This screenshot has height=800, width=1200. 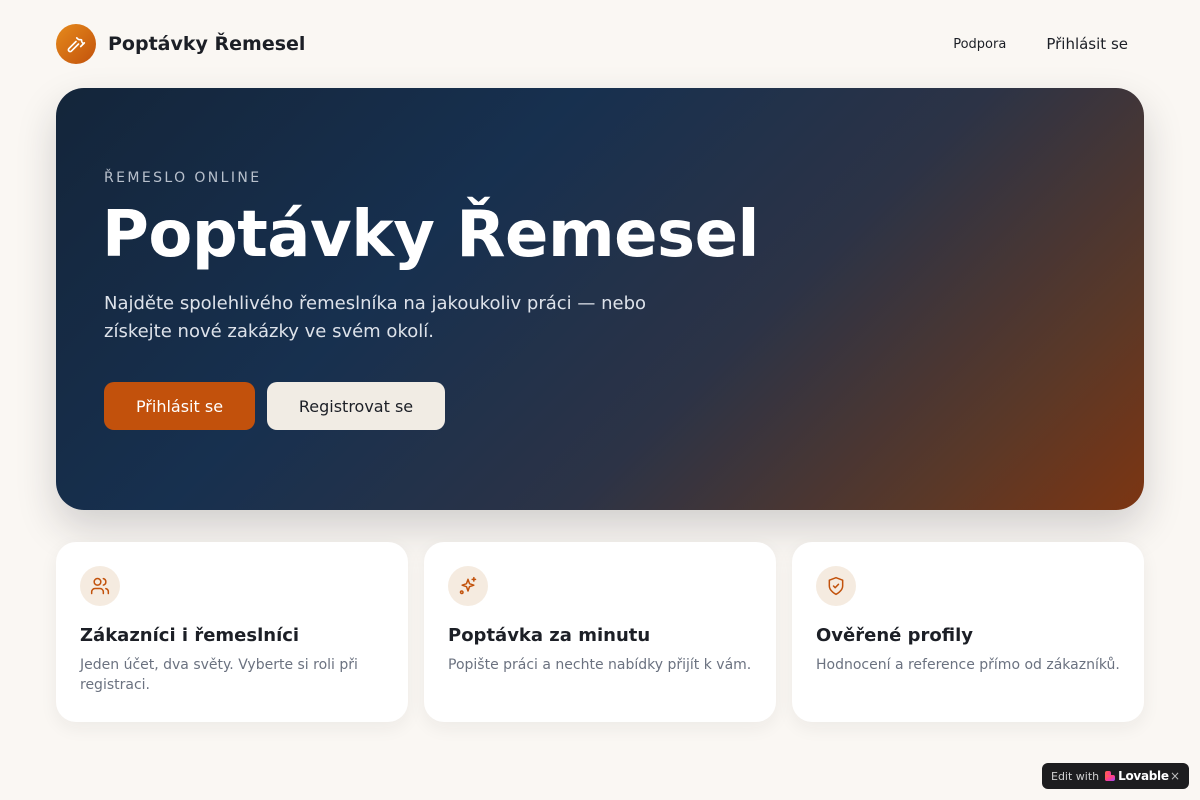 I want to click on feature-title: Ověřené profily, so click(x=894, y=635).